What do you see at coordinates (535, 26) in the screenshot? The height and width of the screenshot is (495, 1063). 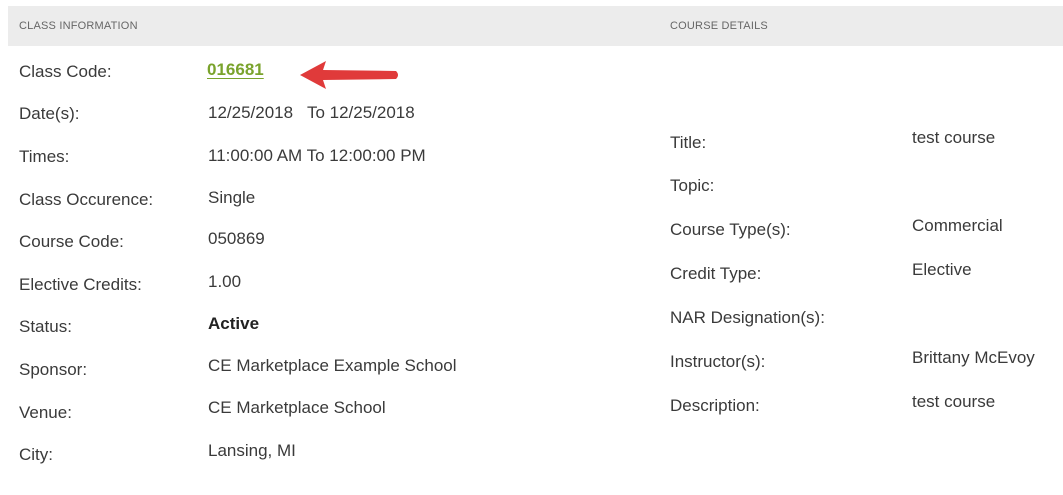 I see `section-header-bar` at bounding box center [535, 26].